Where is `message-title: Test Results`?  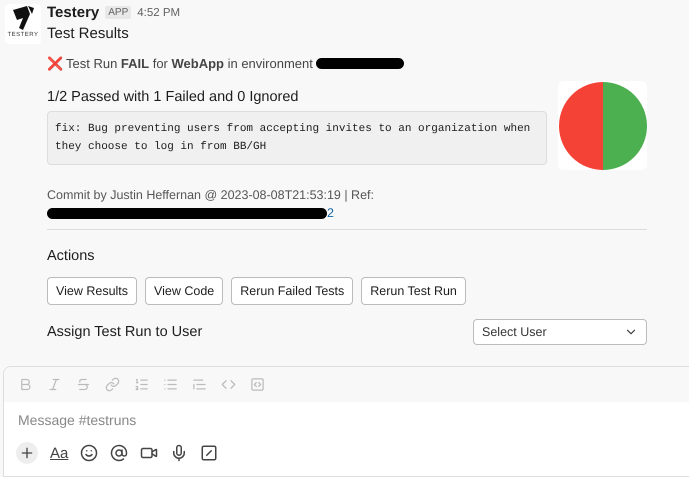
message-title: Test Results is located at coordinates (88, 33).